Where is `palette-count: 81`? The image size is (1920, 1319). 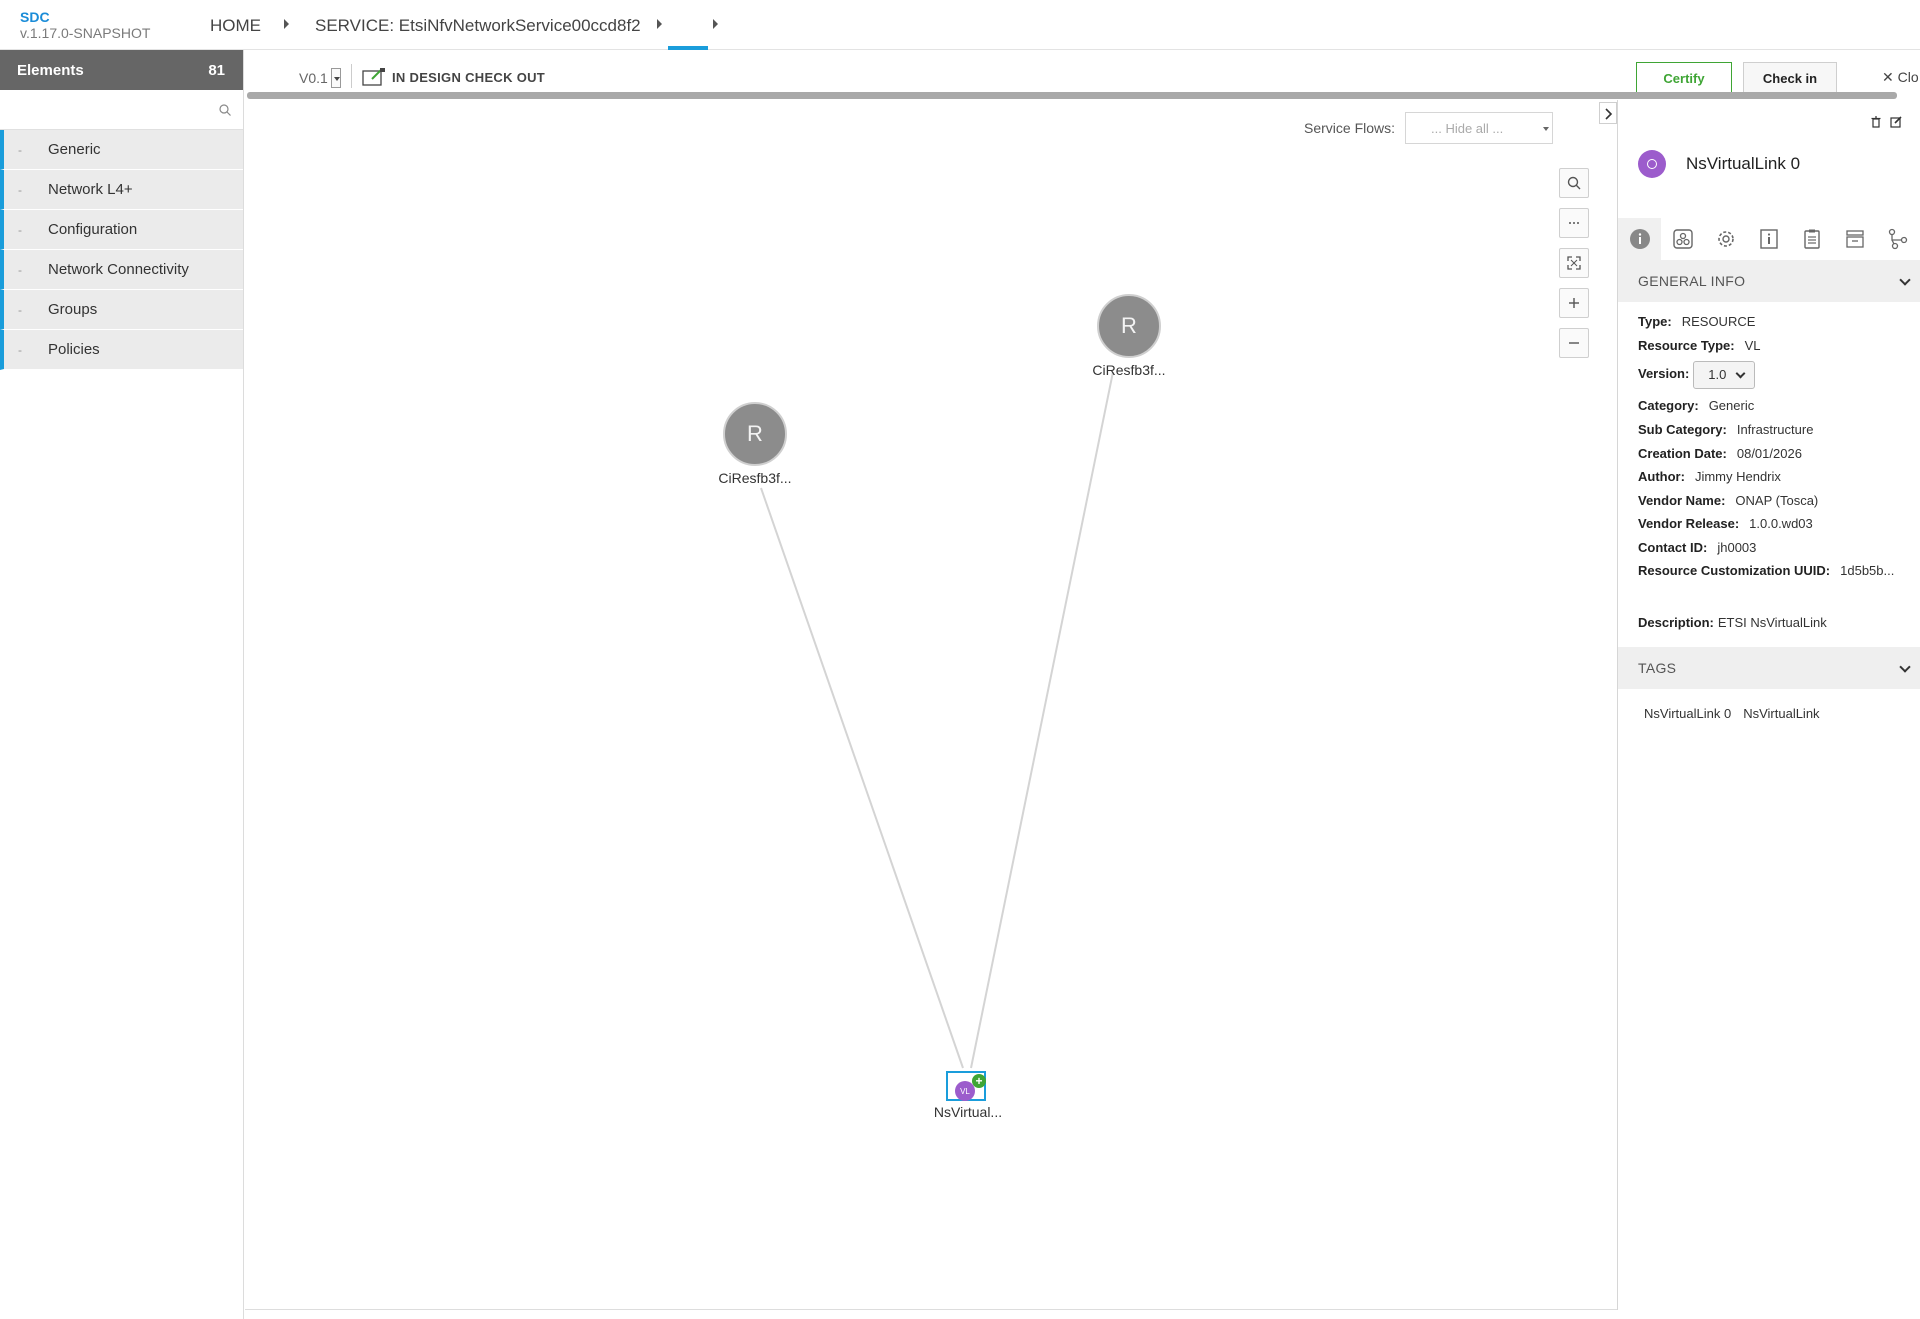 palette-count: 81 is located at coordinates (216, 70).